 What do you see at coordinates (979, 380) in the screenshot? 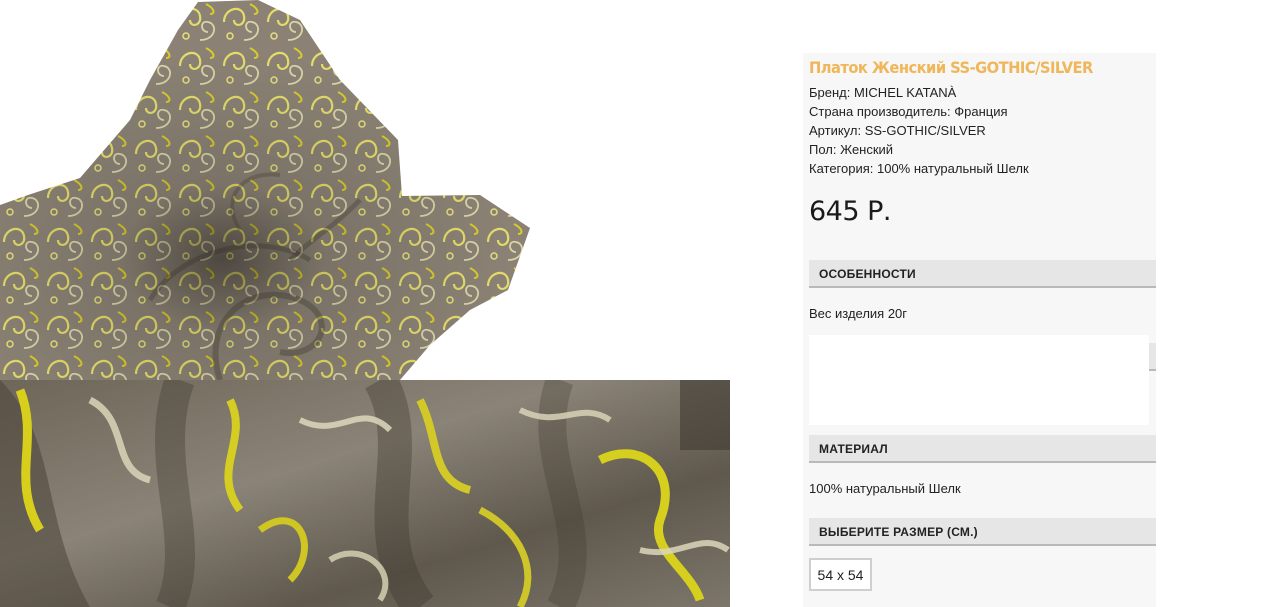
I see `empty-block` at bounding box center [979, 380].